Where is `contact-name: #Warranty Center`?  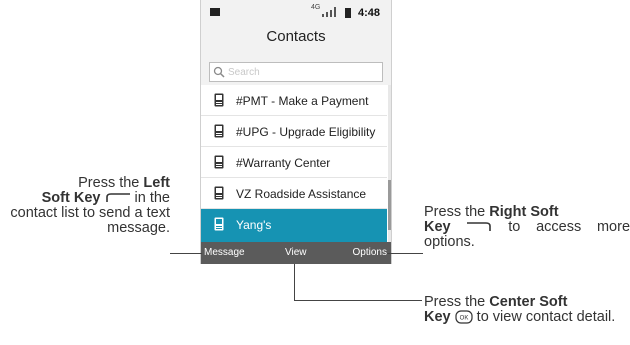 contact-name: #Warranty Center is located at coordinates (283, 163).